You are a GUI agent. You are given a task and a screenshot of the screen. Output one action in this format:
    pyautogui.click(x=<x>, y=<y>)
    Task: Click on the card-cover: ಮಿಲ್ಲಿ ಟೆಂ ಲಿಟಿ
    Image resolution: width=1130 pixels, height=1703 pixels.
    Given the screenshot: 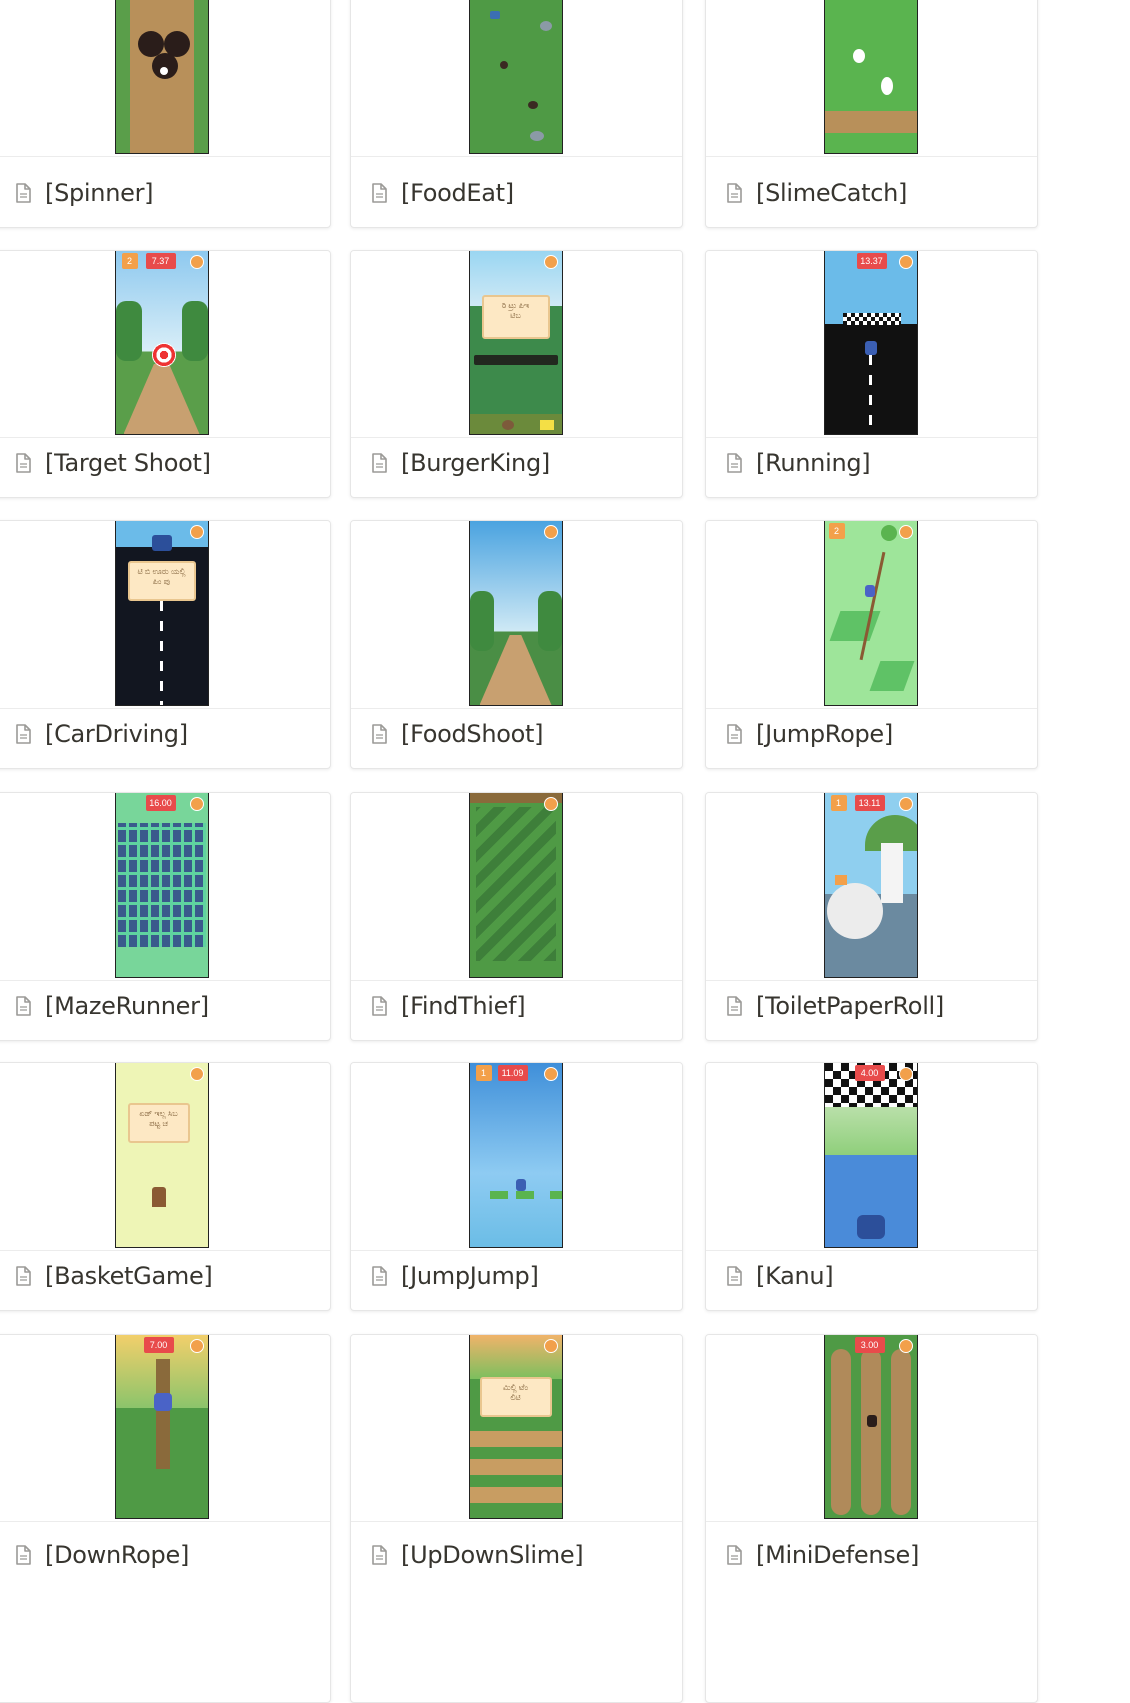 What is the action you would take?
    pyautogui.click(x=516, y=1428)
    